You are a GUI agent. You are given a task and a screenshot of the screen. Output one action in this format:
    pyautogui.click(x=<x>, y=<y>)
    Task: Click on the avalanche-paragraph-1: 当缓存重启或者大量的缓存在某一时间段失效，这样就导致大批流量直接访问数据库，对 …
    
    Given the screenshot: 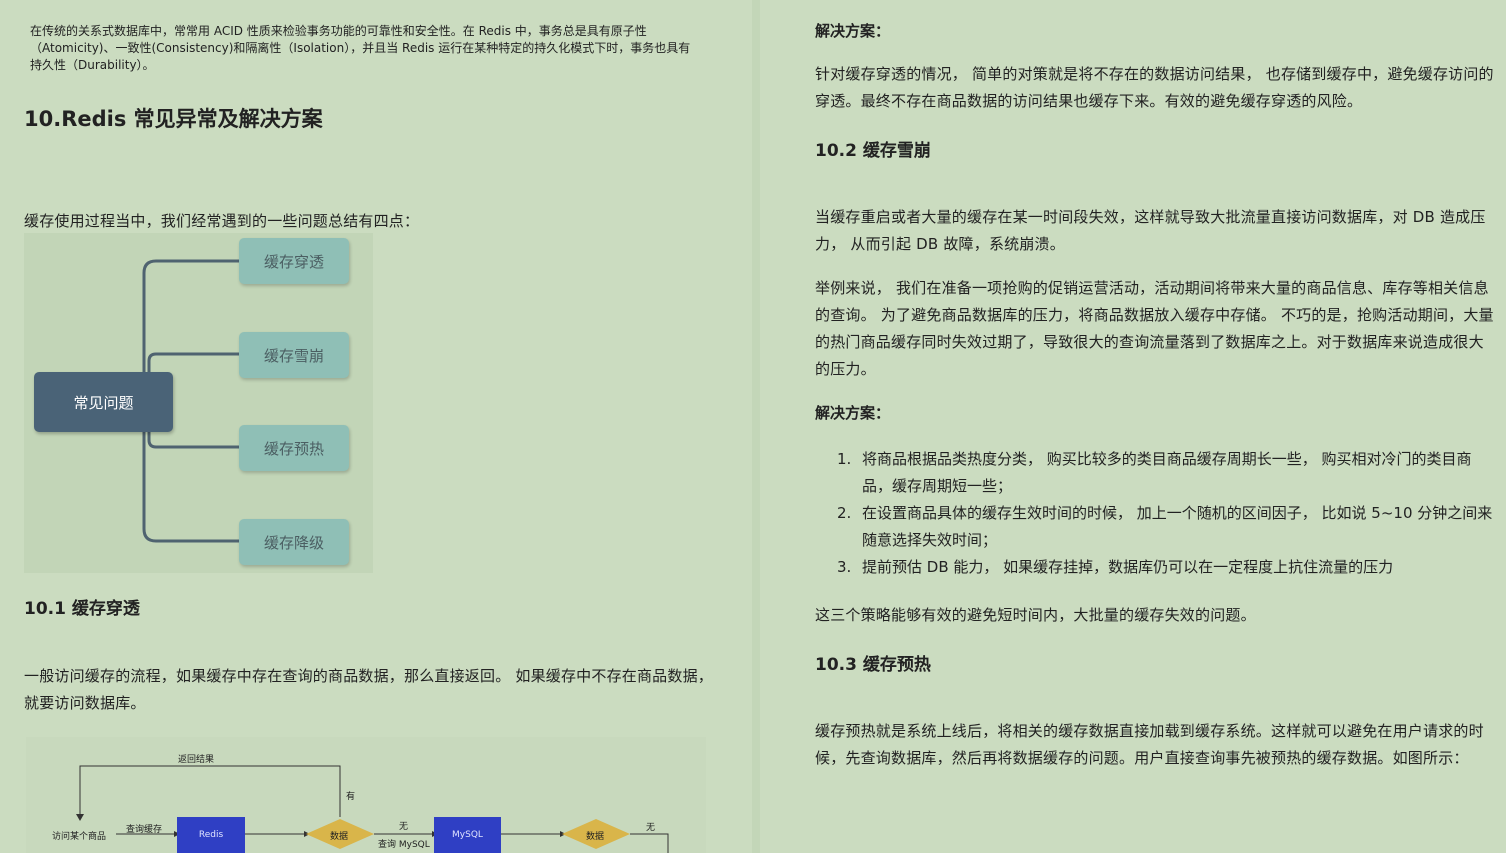 What is the action you would take?
    pyautogui.click(x=1150, y=230)
    